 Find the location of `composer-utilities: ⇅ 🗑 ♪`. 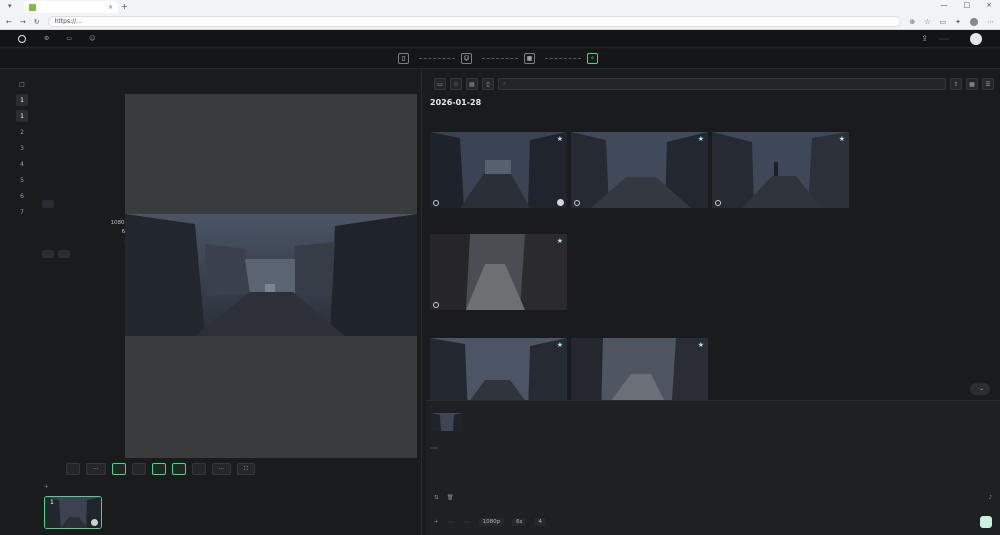

composer-utilities: ⇅ 🗑 ♪ is located at coordinates (713, 498).